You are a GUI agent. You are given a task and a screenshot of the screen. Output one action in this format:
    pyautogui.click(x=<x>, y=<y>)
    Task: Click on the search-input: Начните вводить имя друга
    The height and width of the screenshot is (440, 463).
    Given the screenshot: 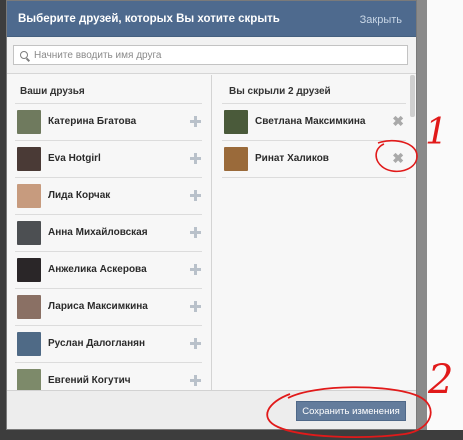 What is the action you would take?
    pyautogui.click(x=210, y=55)
    